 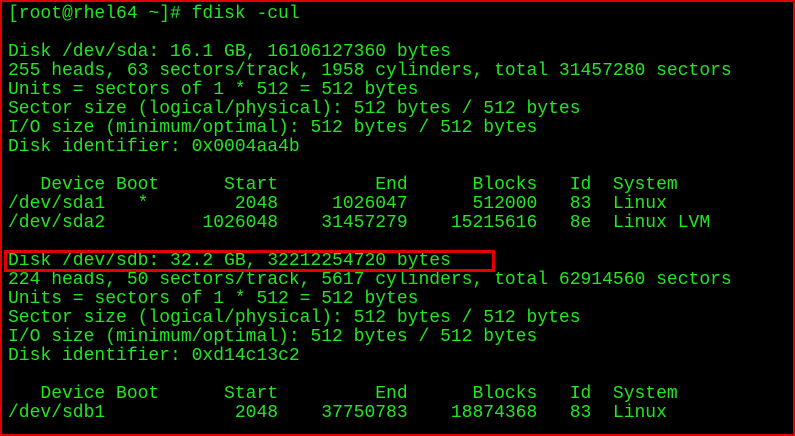 What do you see at coordinates (154, 147) in the screenshot?
I see `terminal-line: Disk identifier: 0x0004aa4b` at bounding box center [154, 147].